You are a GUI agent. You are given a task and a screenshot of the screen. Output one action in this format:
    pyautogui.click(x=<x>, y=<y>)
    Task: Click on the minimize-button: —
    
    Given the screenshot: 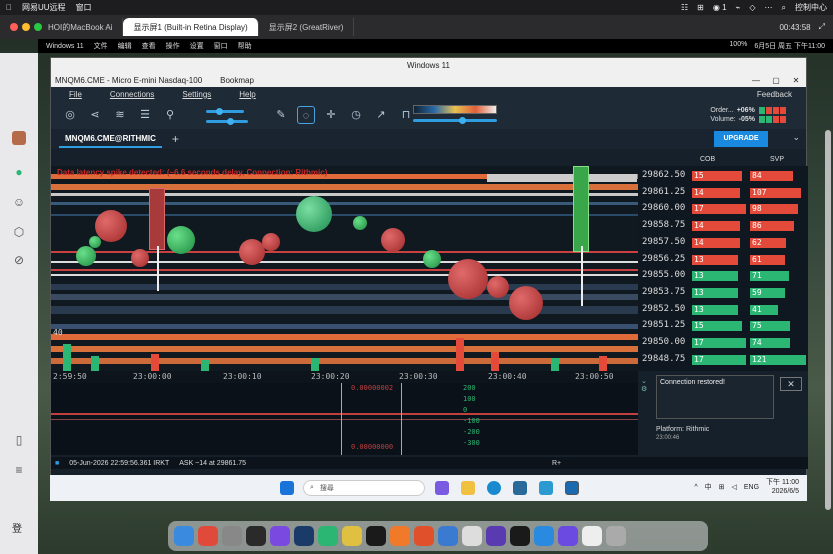 What is the action you would take?
    pyautogui.click(x=756, y=80)
    